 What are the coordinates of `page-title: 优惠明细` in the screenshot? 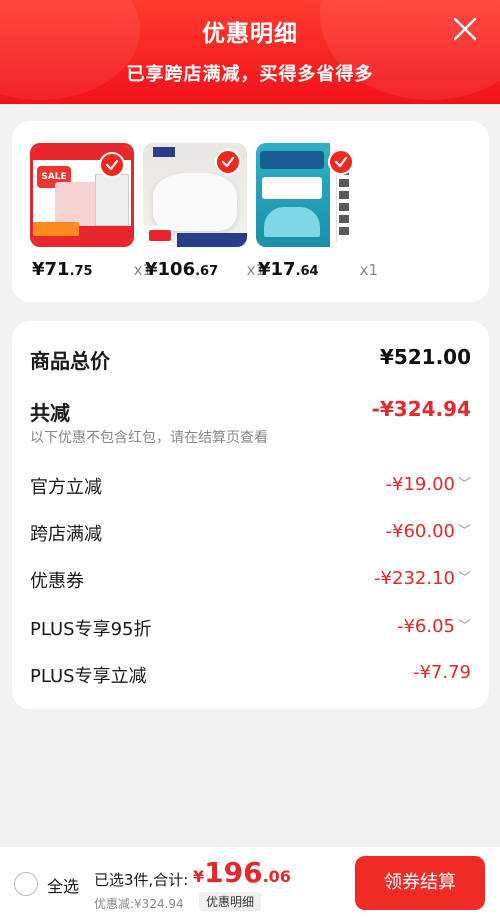 It's located at (250, 34).